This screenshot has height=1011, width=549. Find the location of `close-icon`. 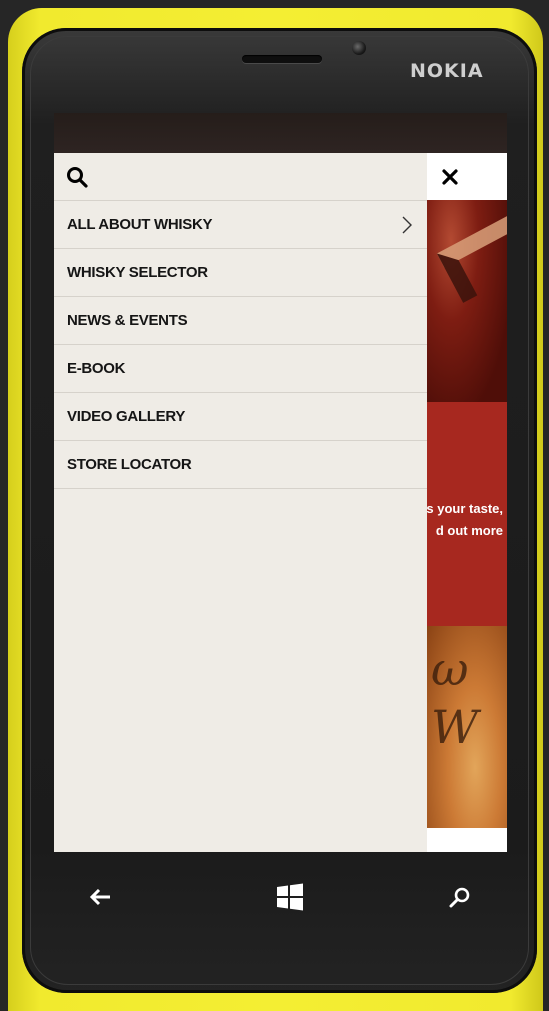

close-icon is located at coordinates (450, 176).